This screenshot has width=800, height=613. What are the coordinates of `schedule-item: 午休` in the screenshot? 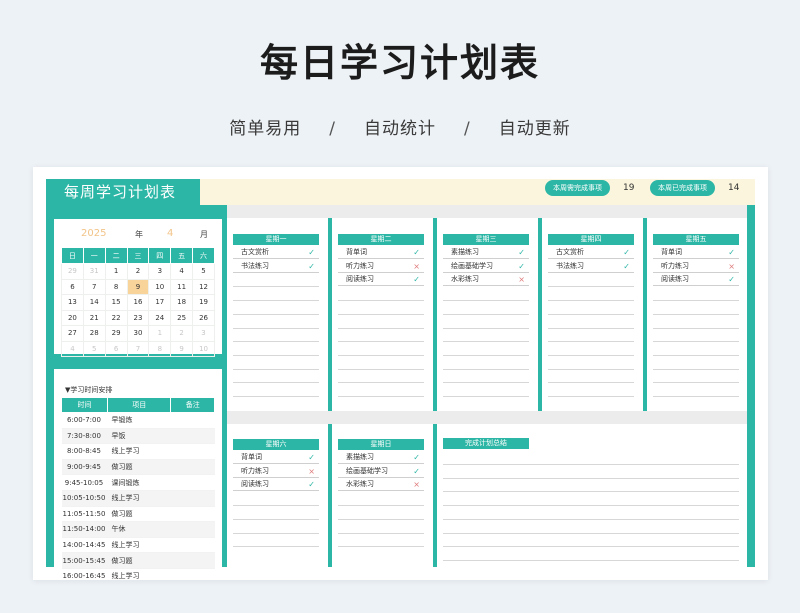 It's located at (139, 529).